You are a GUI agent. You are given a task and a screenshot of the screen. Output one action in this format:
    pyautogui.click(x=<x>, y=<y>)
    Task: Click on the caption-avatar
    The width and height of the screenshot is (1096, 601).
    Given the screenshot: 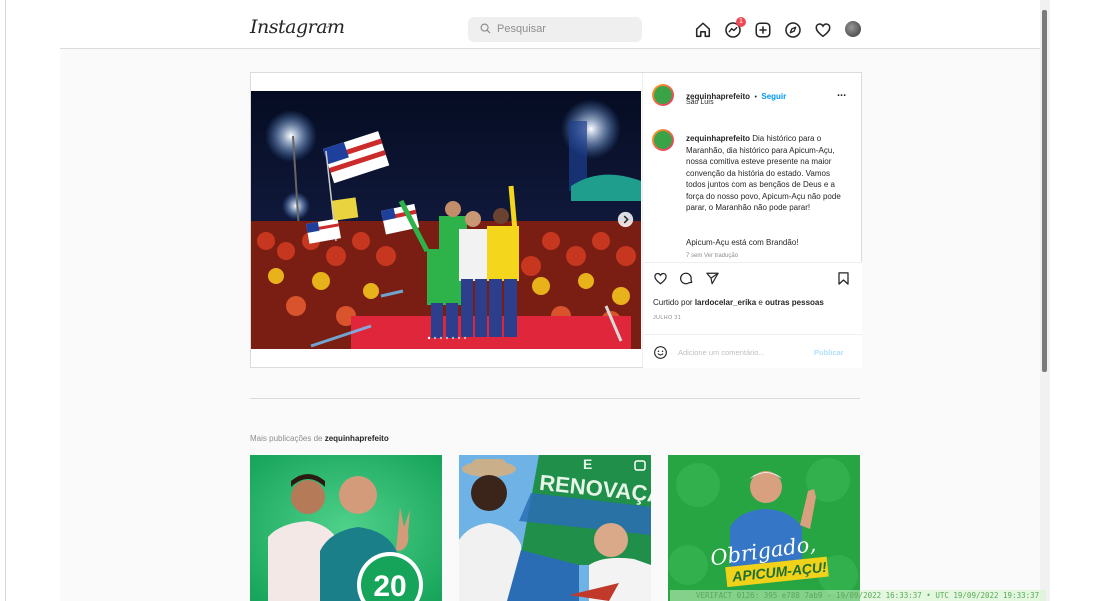 What is the action you would take?
    pyautogui.click(x=663, y=140)
    